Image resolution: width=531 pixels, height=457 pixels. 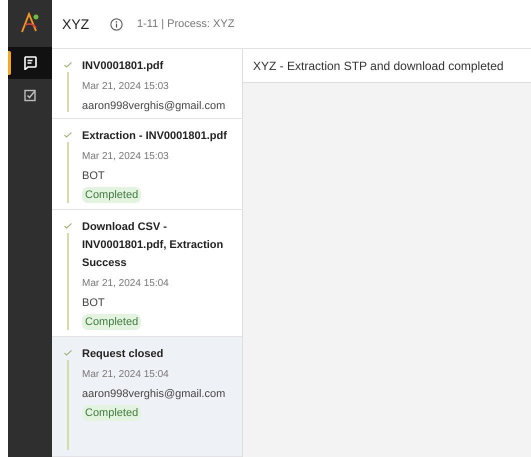 What do you see at coordinates (116, 24) in the screenshot?
I see `info-icon` at bounding box center [116, 24].